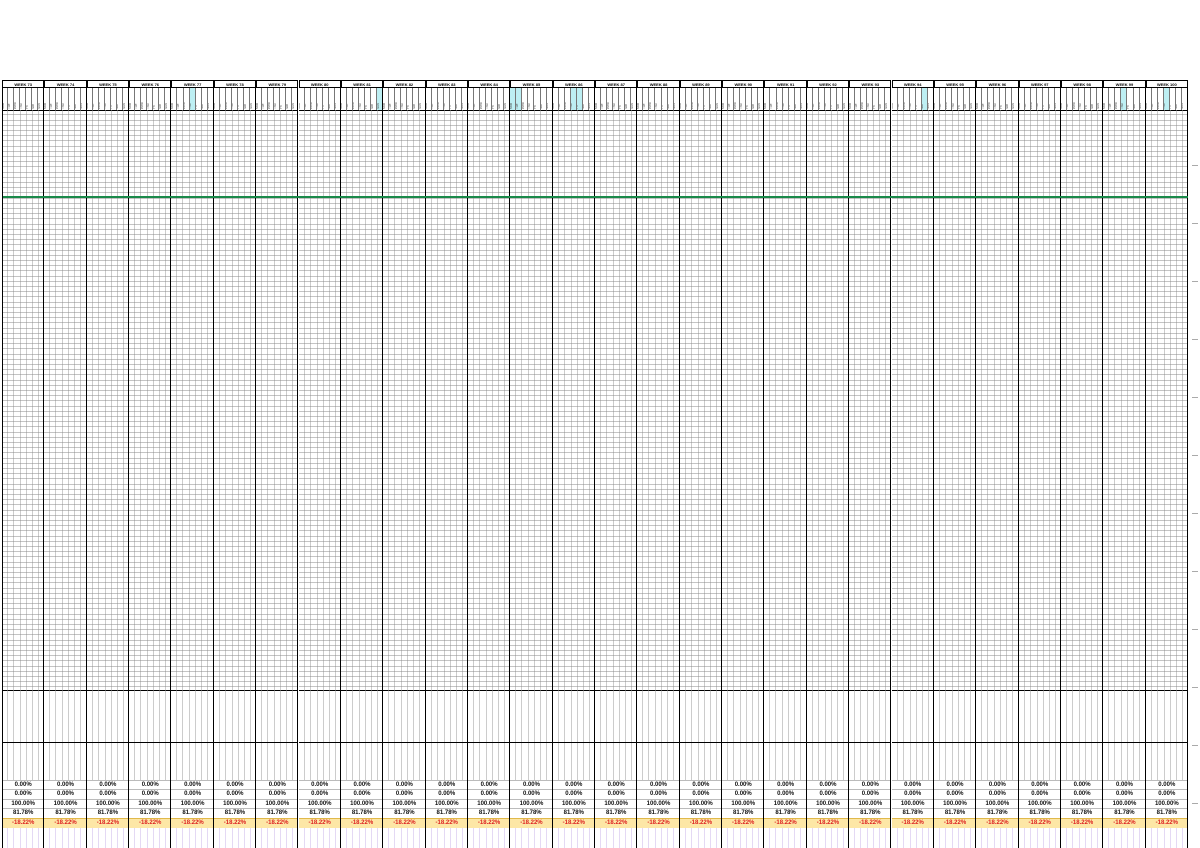 This screenshot has width=1200, height=848. Describe the element at coordinates (573, 84) in the screenshot. I see `week-header: WEEK 86` at that location.